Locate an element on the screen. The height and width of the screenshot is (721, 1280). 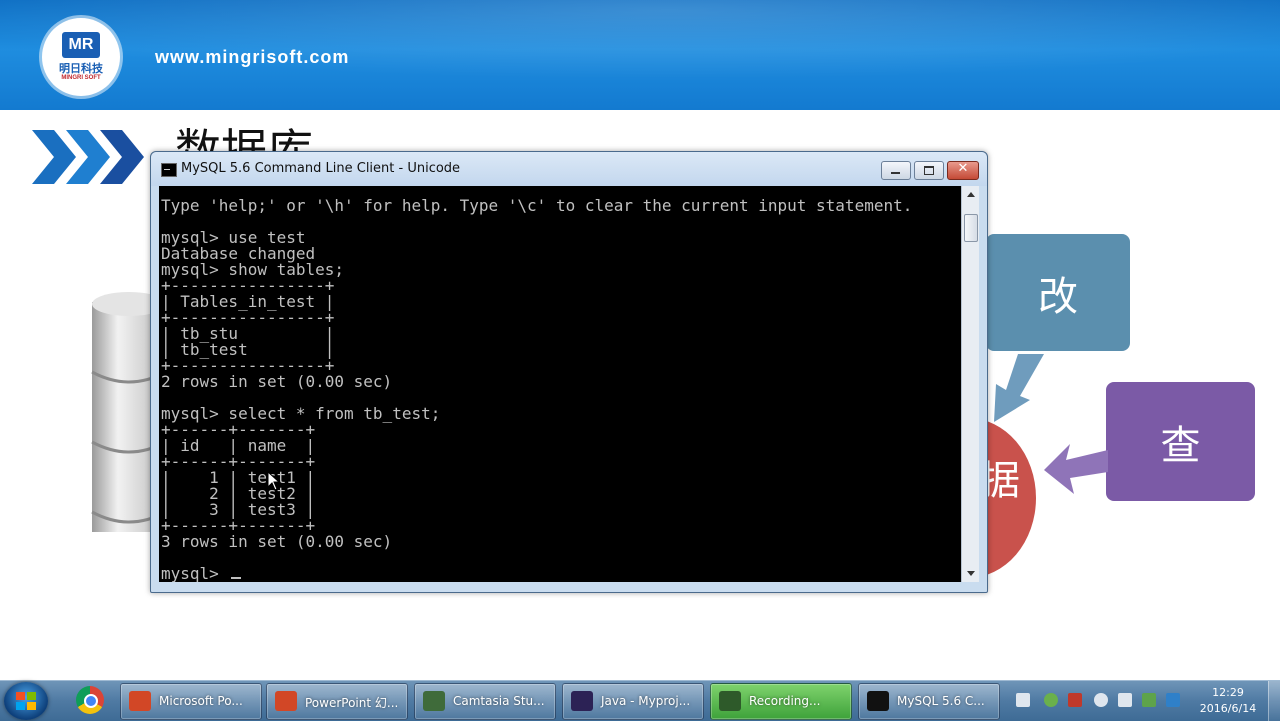
close-button: ✕ is located at coordinates (963, 170).